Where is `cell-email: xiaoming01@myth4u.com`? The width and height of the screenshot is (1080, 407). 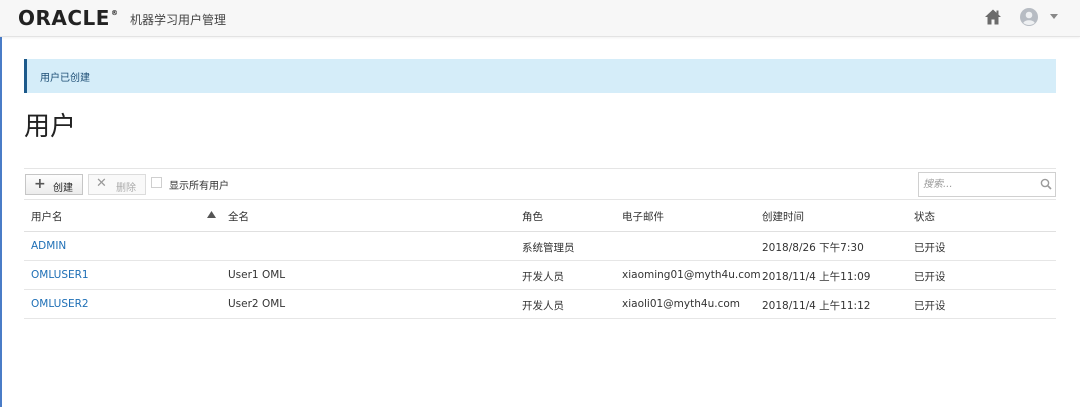
cell-email: xiaoming01@myth4u.com is located at coordinates (691, 275).